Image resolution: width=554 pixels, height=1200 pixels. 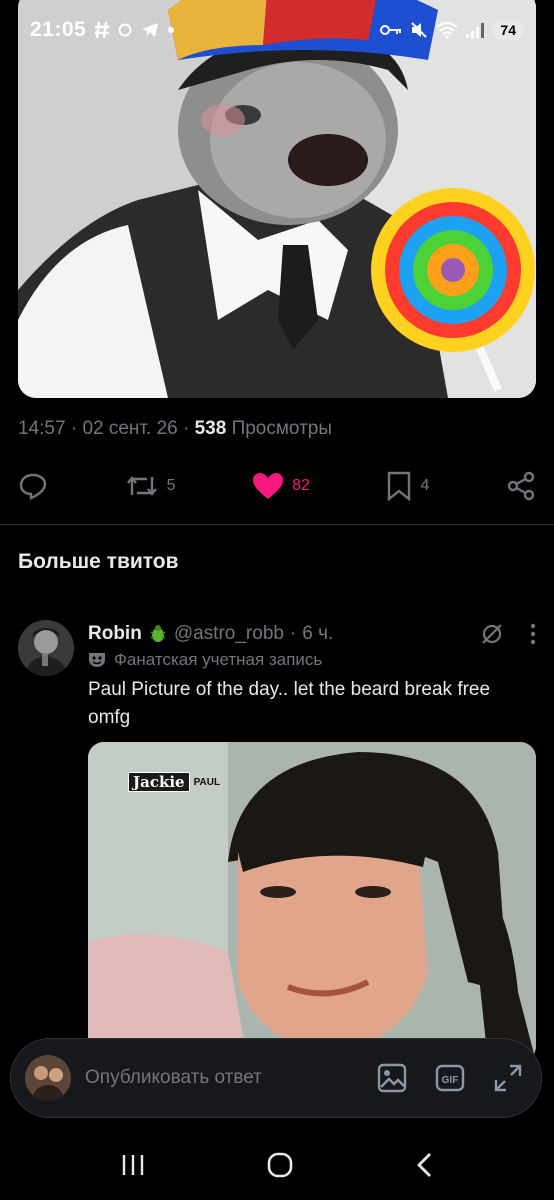 What do you see at coordinates (447, 30) in the screenshot?
I see `wifi-icon` at bounding box center [447, 30].